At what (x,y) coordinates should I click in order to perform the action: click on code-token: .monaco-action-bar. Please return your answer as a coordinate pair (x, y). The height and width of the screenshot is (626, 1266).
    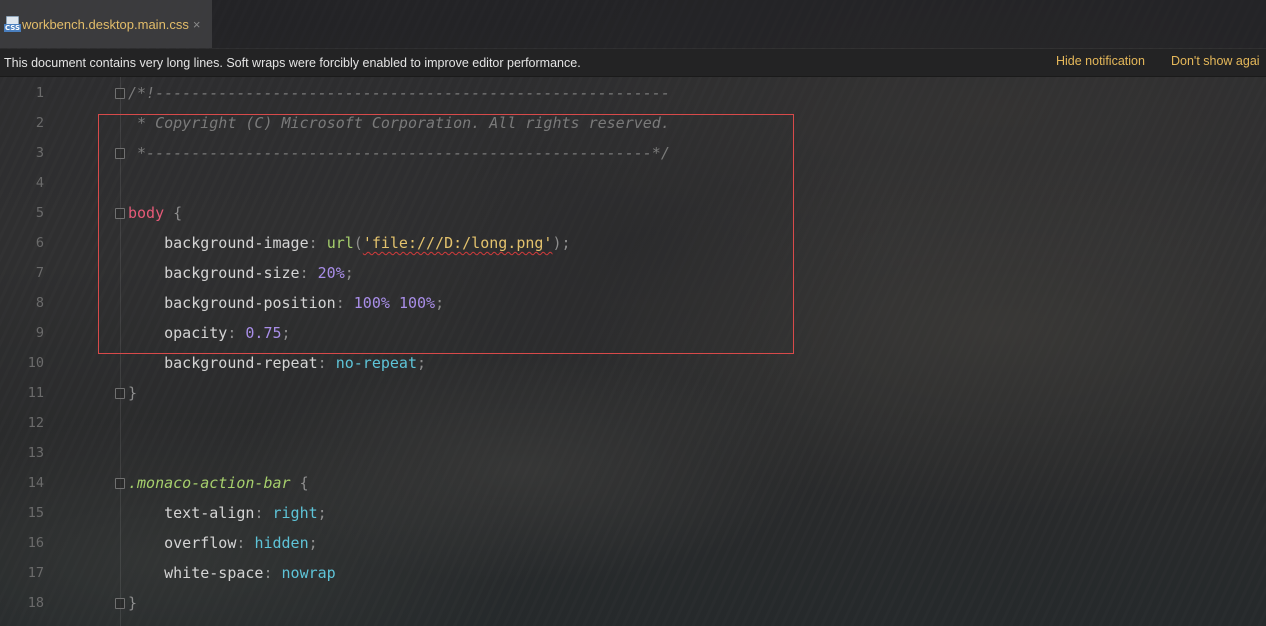
    Looking at the image, I should click on (209, 483).